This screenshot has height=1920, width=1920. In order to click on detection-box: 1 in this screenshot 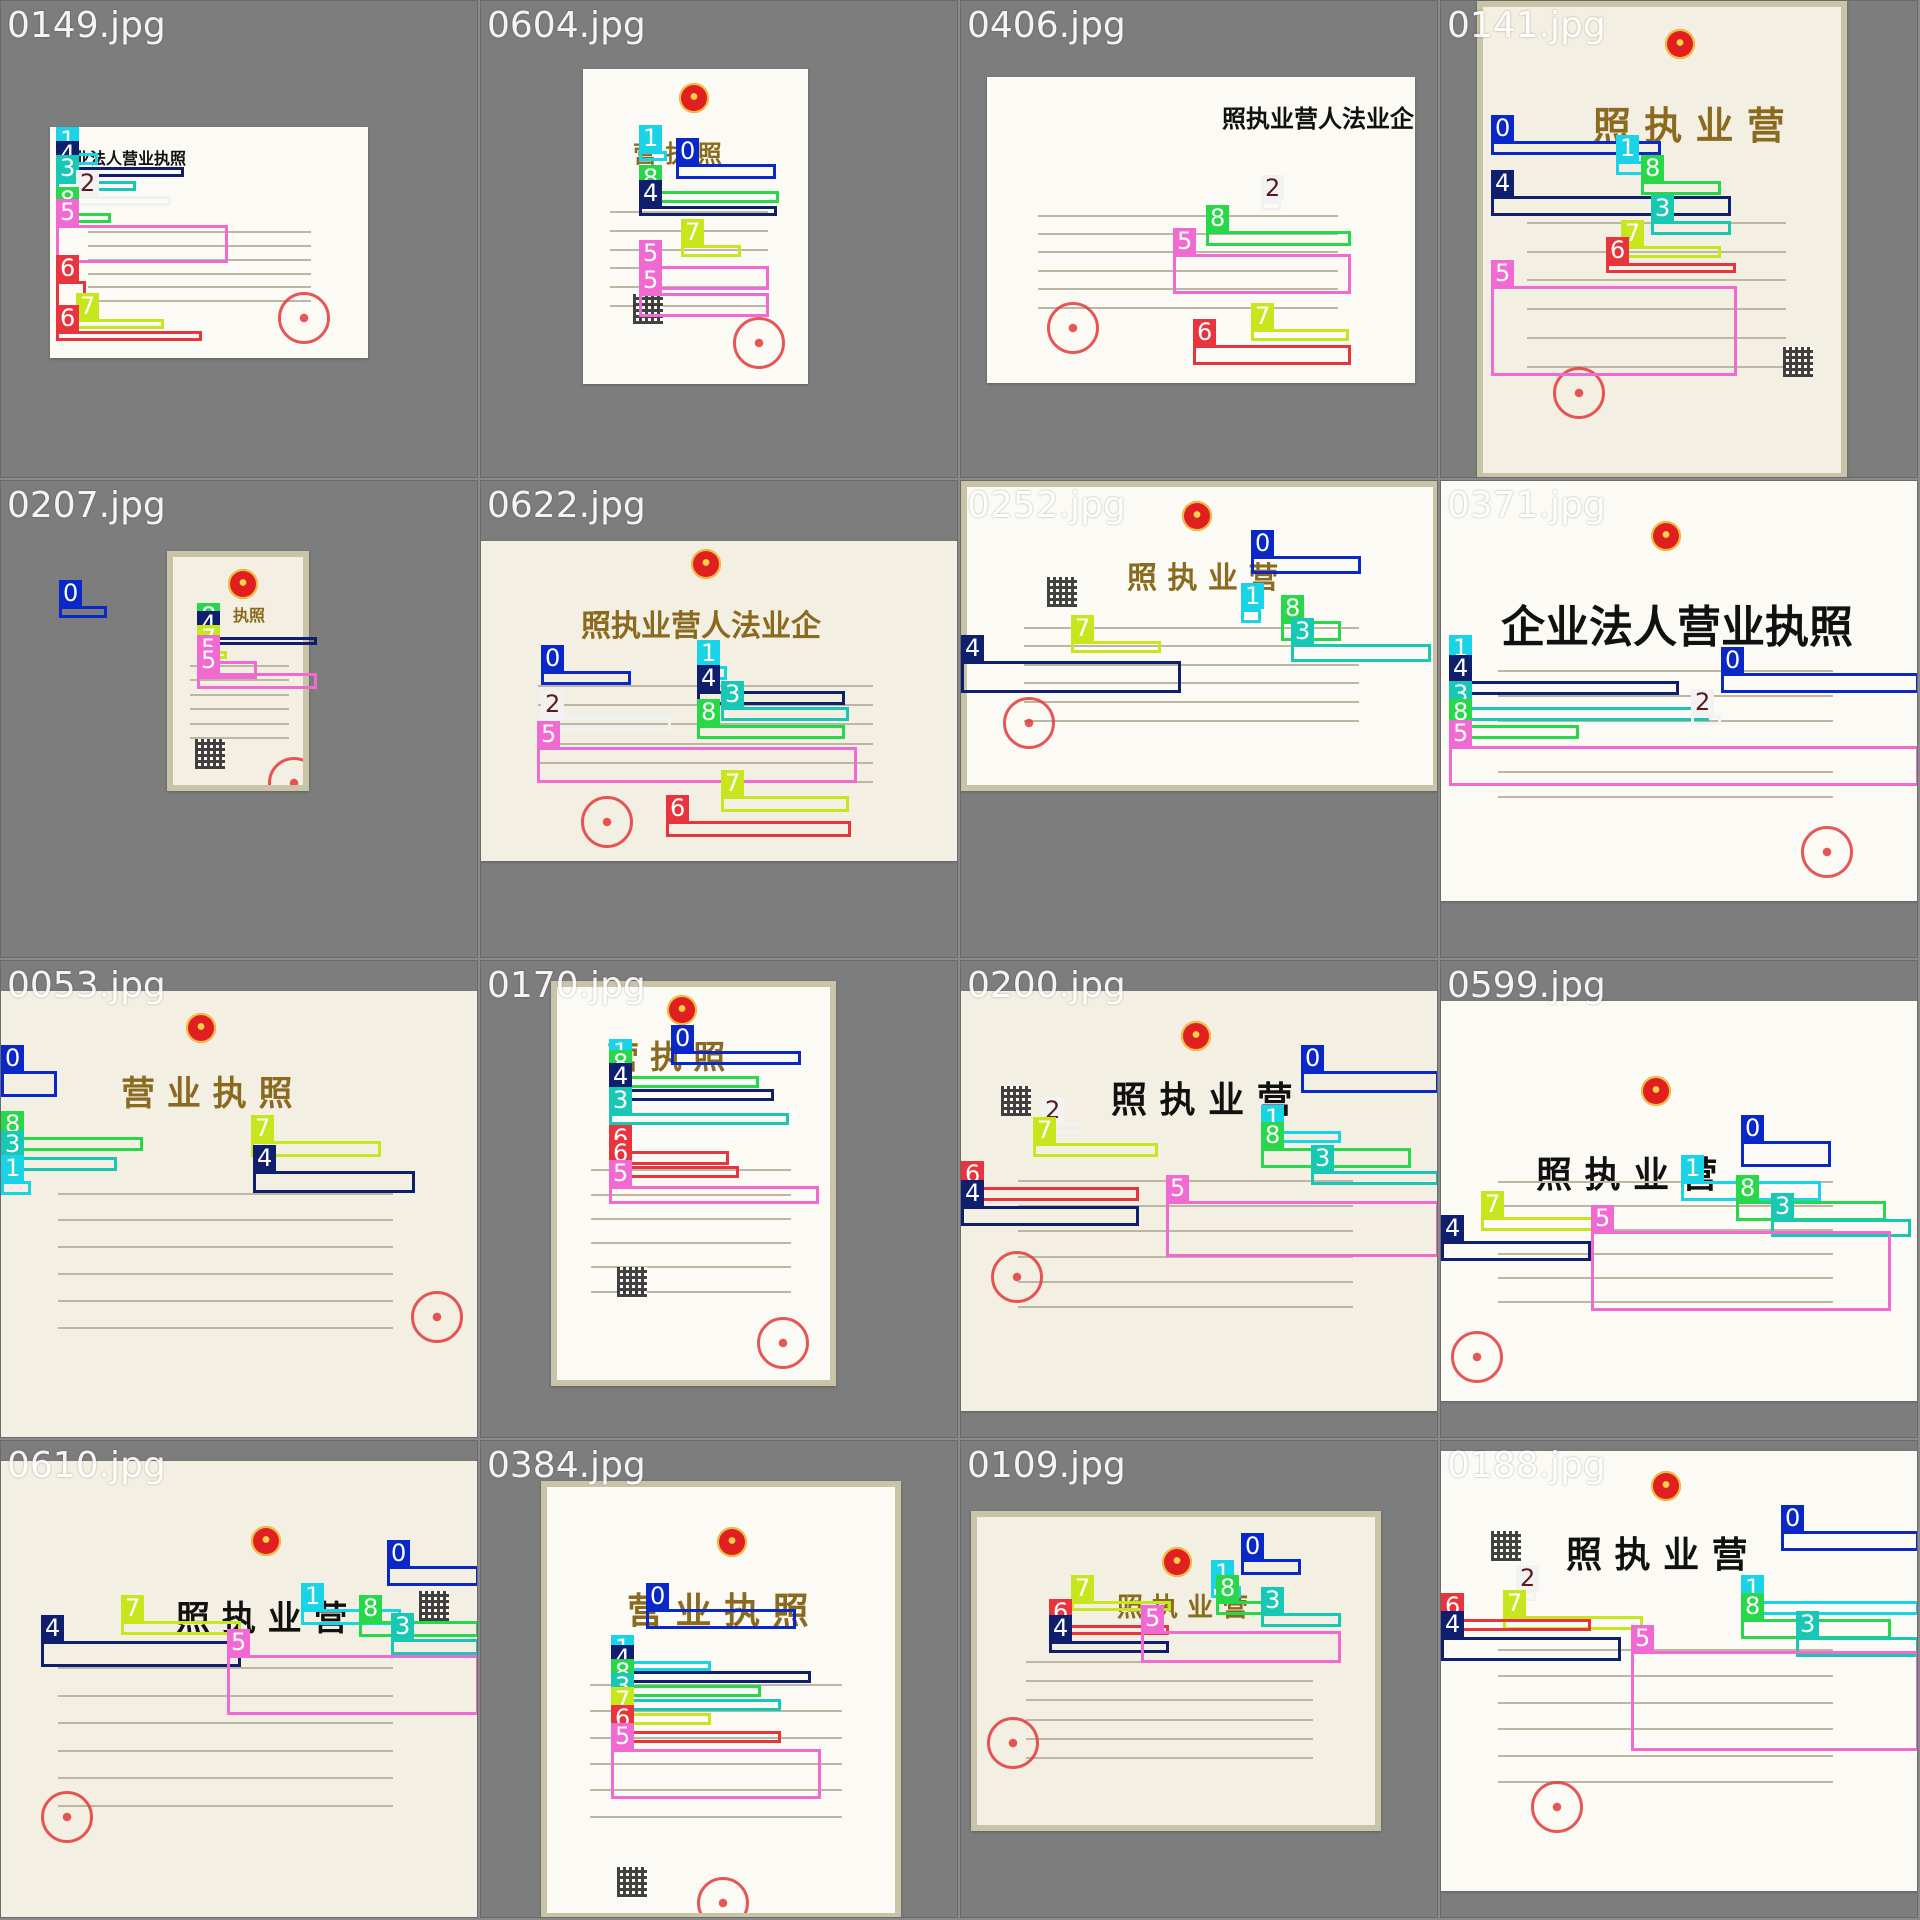, I will do `click(1253, 603)`.